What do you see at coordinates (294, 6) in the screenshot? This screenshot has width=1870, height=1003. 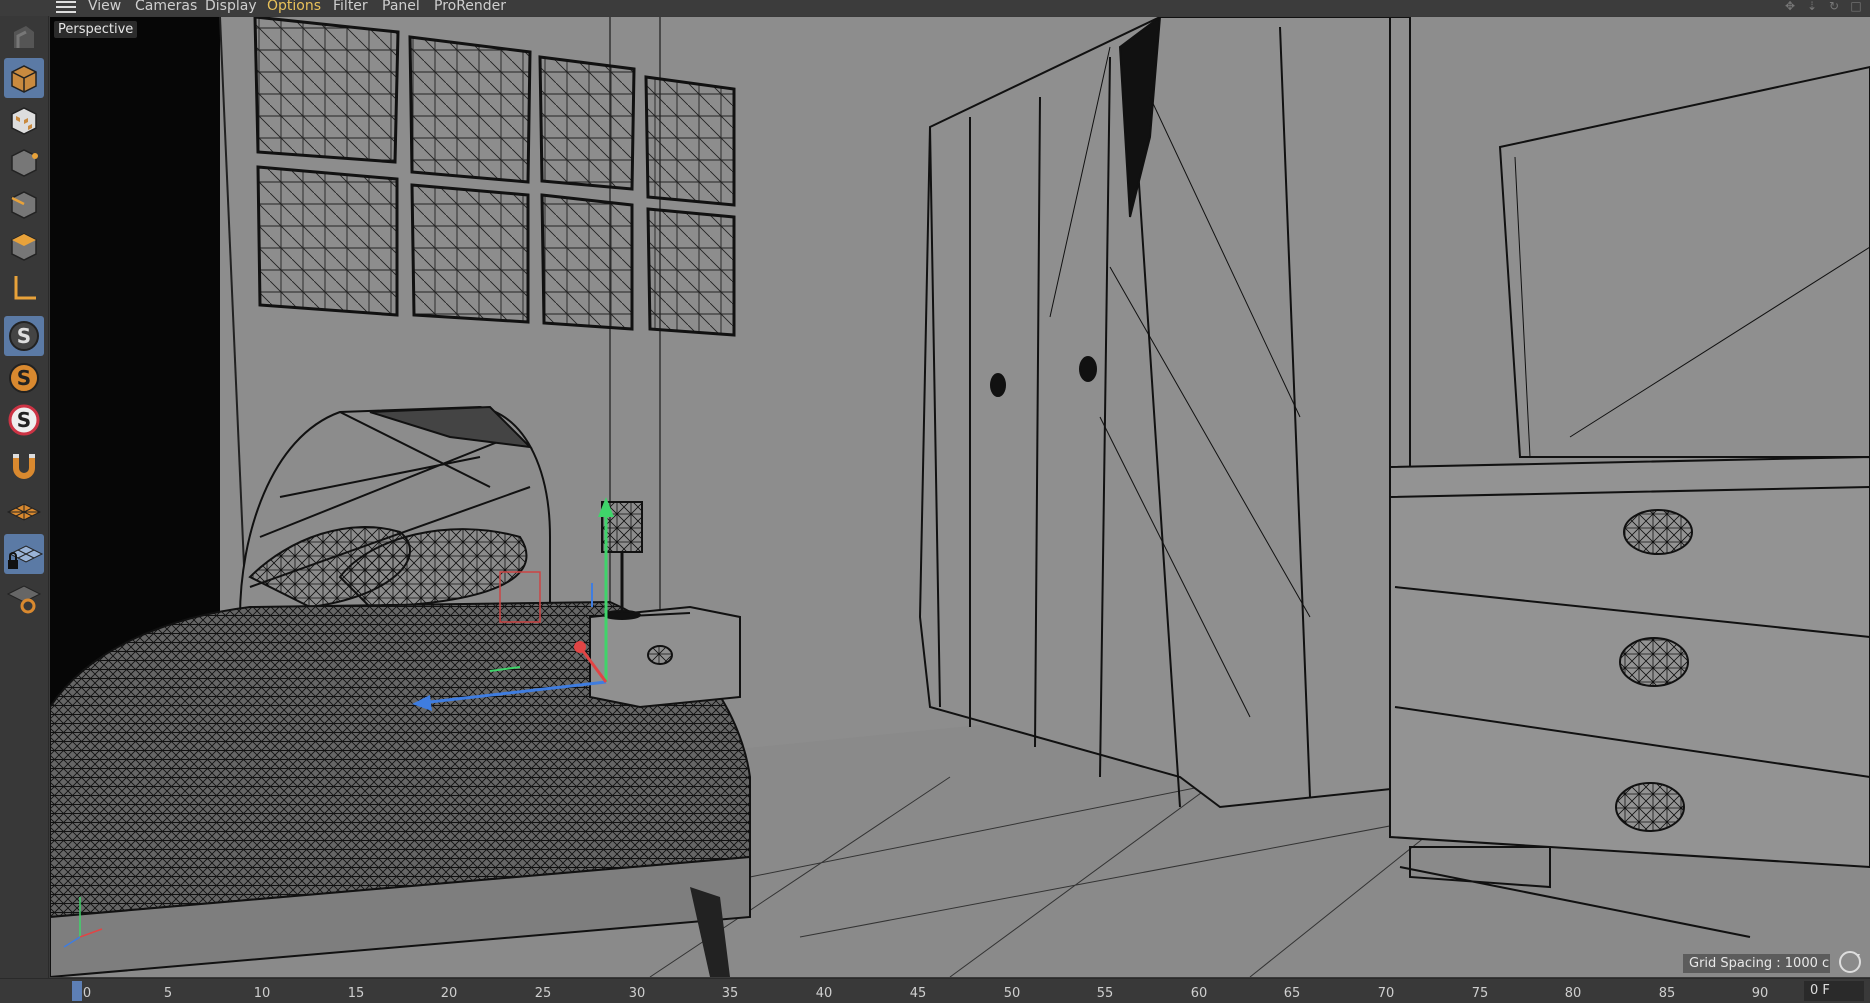 I see `menu-options: Options` at bounding box center [294, 6].